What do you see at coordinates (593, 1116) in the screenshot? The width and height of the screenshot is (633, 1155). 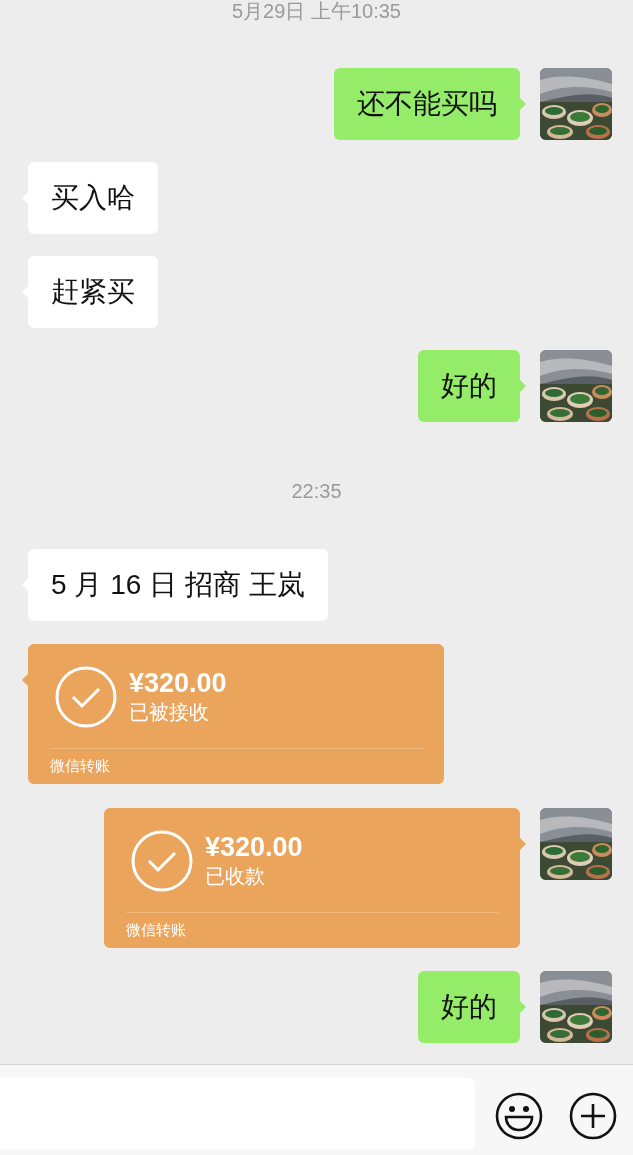 I see `add-icon` at bounding box center [593, 1116].